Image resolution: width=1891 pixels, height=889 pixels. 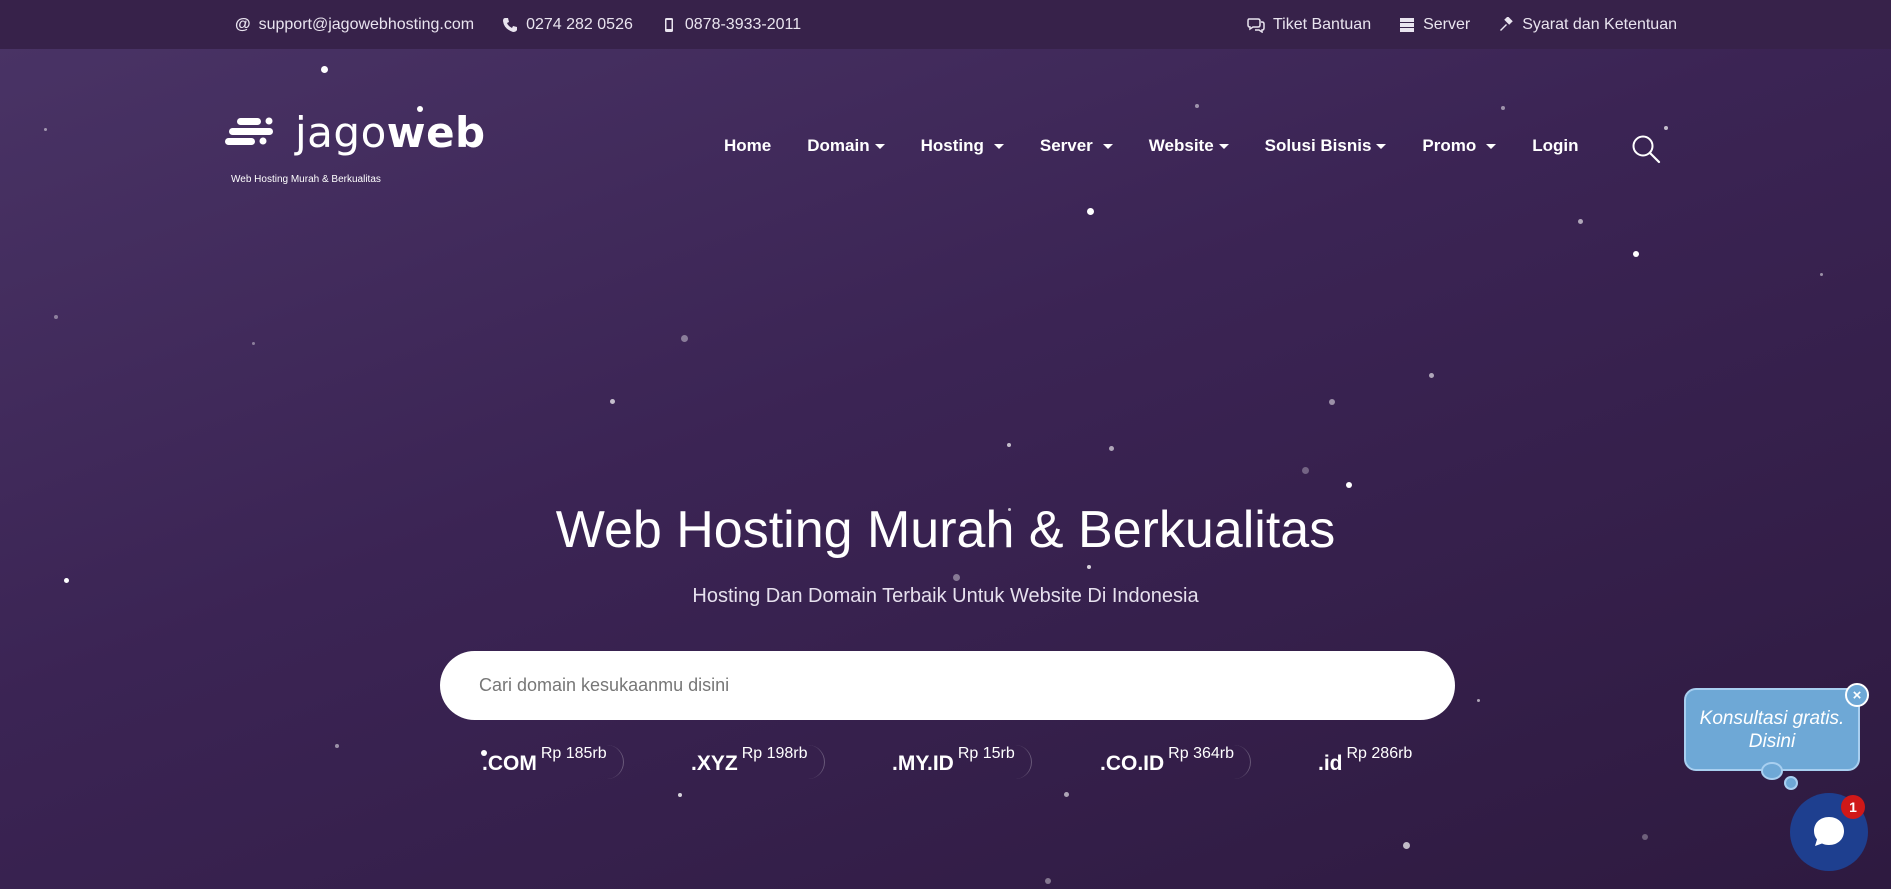 What do you see at coordinates (1447, 24) in the screenshot?
I see `server-label: Server` at bounding box center [1447, 24].